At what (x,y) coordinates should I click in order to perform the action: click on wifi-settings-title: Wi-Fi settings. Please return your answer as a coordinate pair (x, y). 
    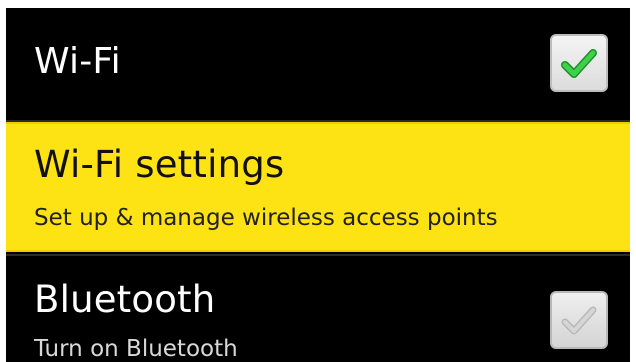
    Looking at the image, I should click on (159, 164).